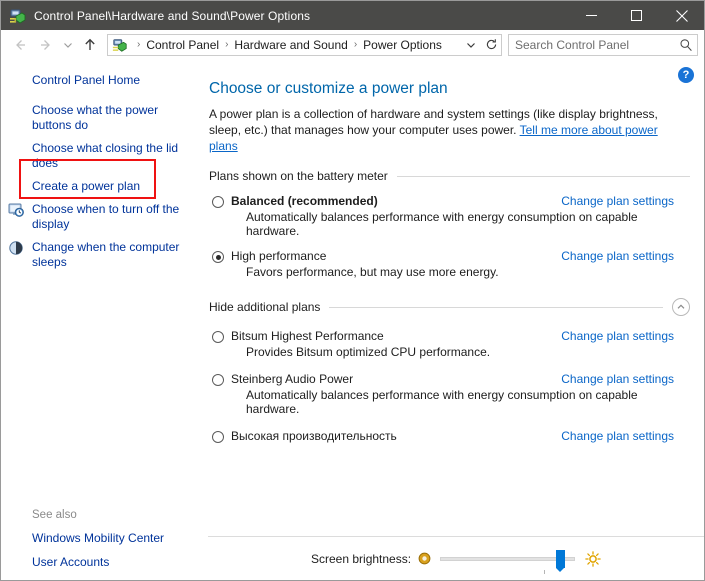 Image resolution: width=705 pixels, height=581 pixels. What do you see at coordinates (279, 256) in the screenshot?
I see `plan-name: High performance` at bounding box center [279, 256].